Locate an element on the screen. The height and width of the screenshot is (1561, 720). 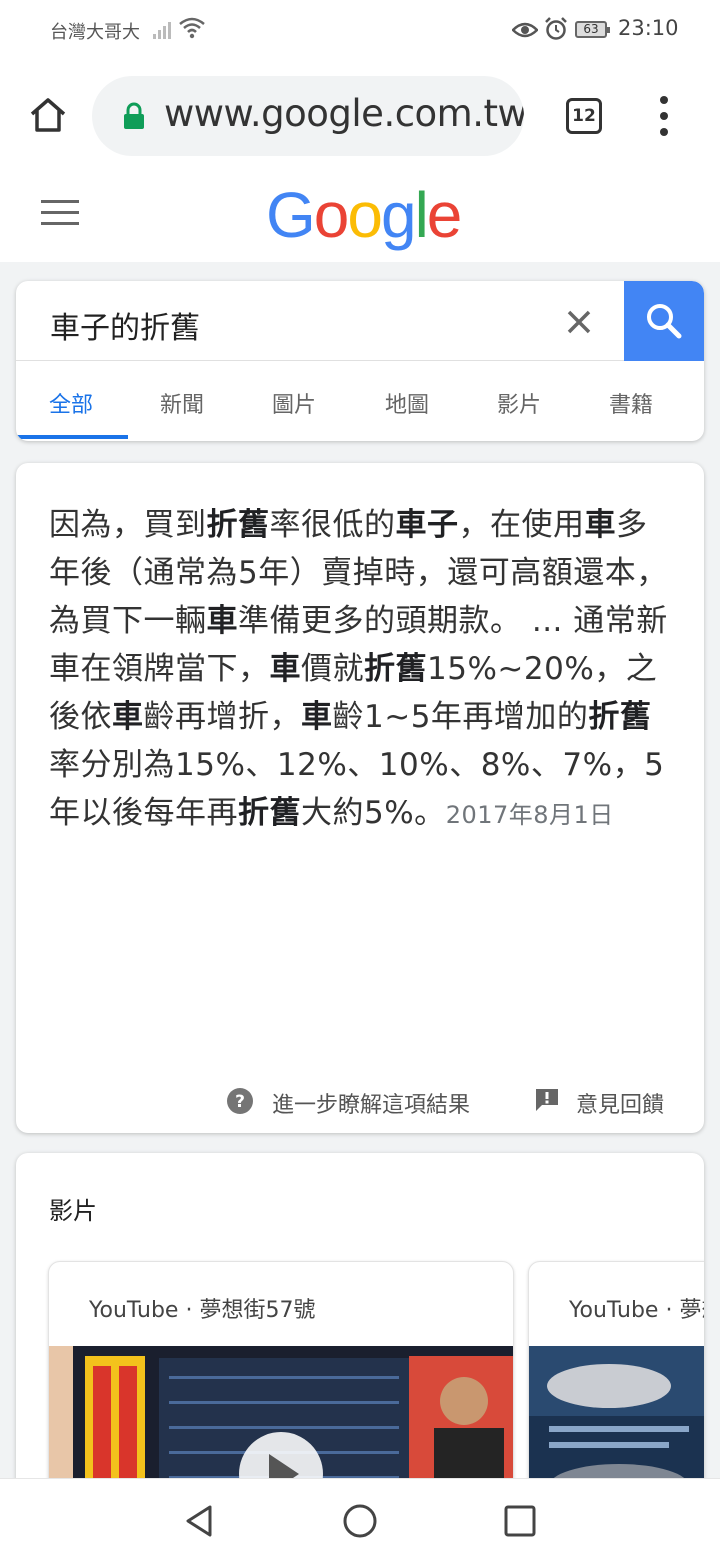
back-icon is located at coordinates (200, 1521).